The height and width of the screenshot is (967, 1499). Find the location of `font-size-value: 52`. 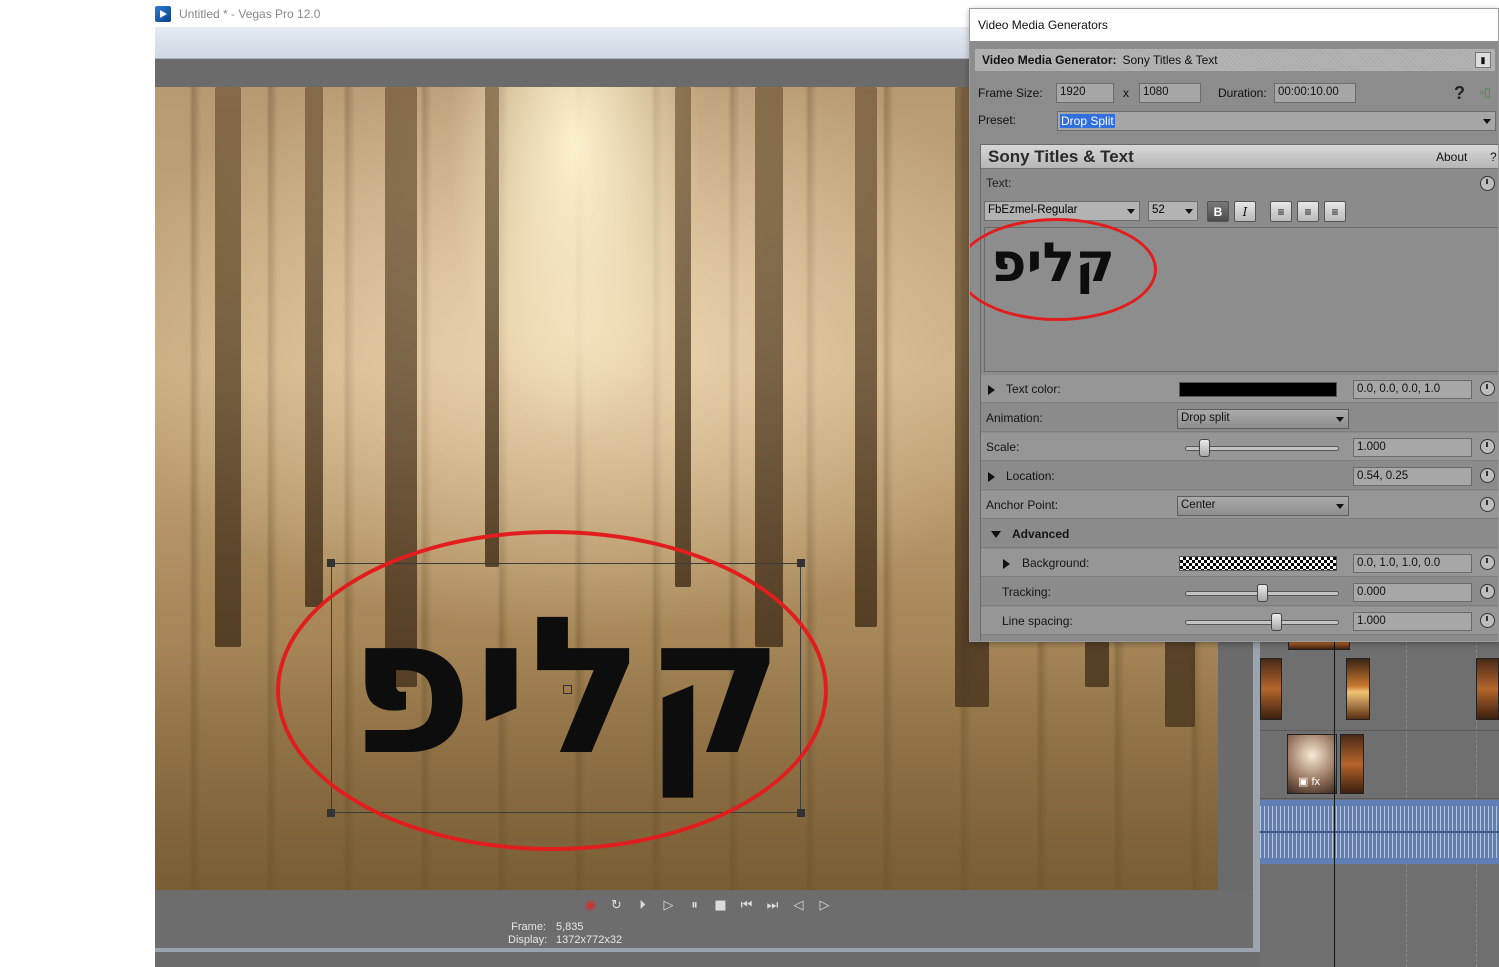

font-size-value: 52 is located at coordinates (1158, 210).